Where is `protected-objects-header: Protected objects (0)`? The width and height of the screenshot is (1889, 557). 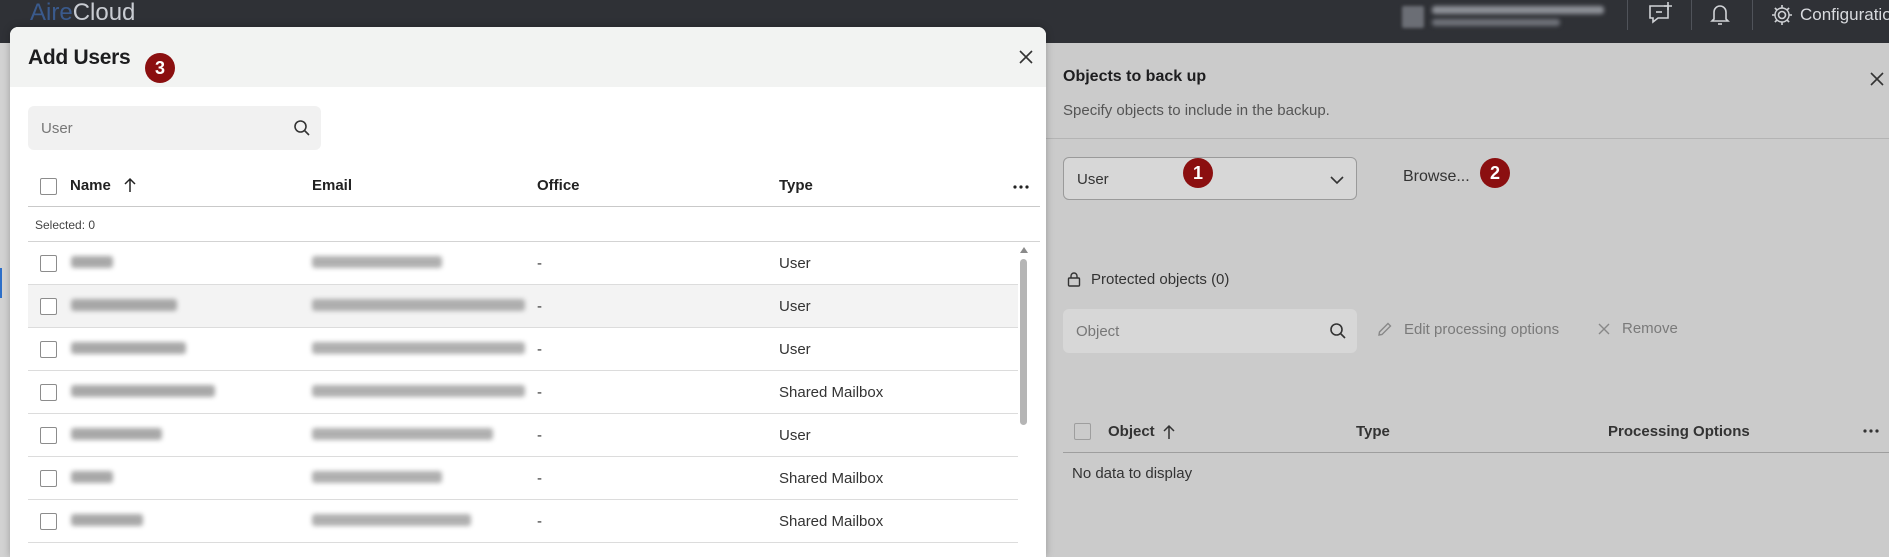
protected-objects-header: Protected objects (0) is located at coordinates (1148, 279).